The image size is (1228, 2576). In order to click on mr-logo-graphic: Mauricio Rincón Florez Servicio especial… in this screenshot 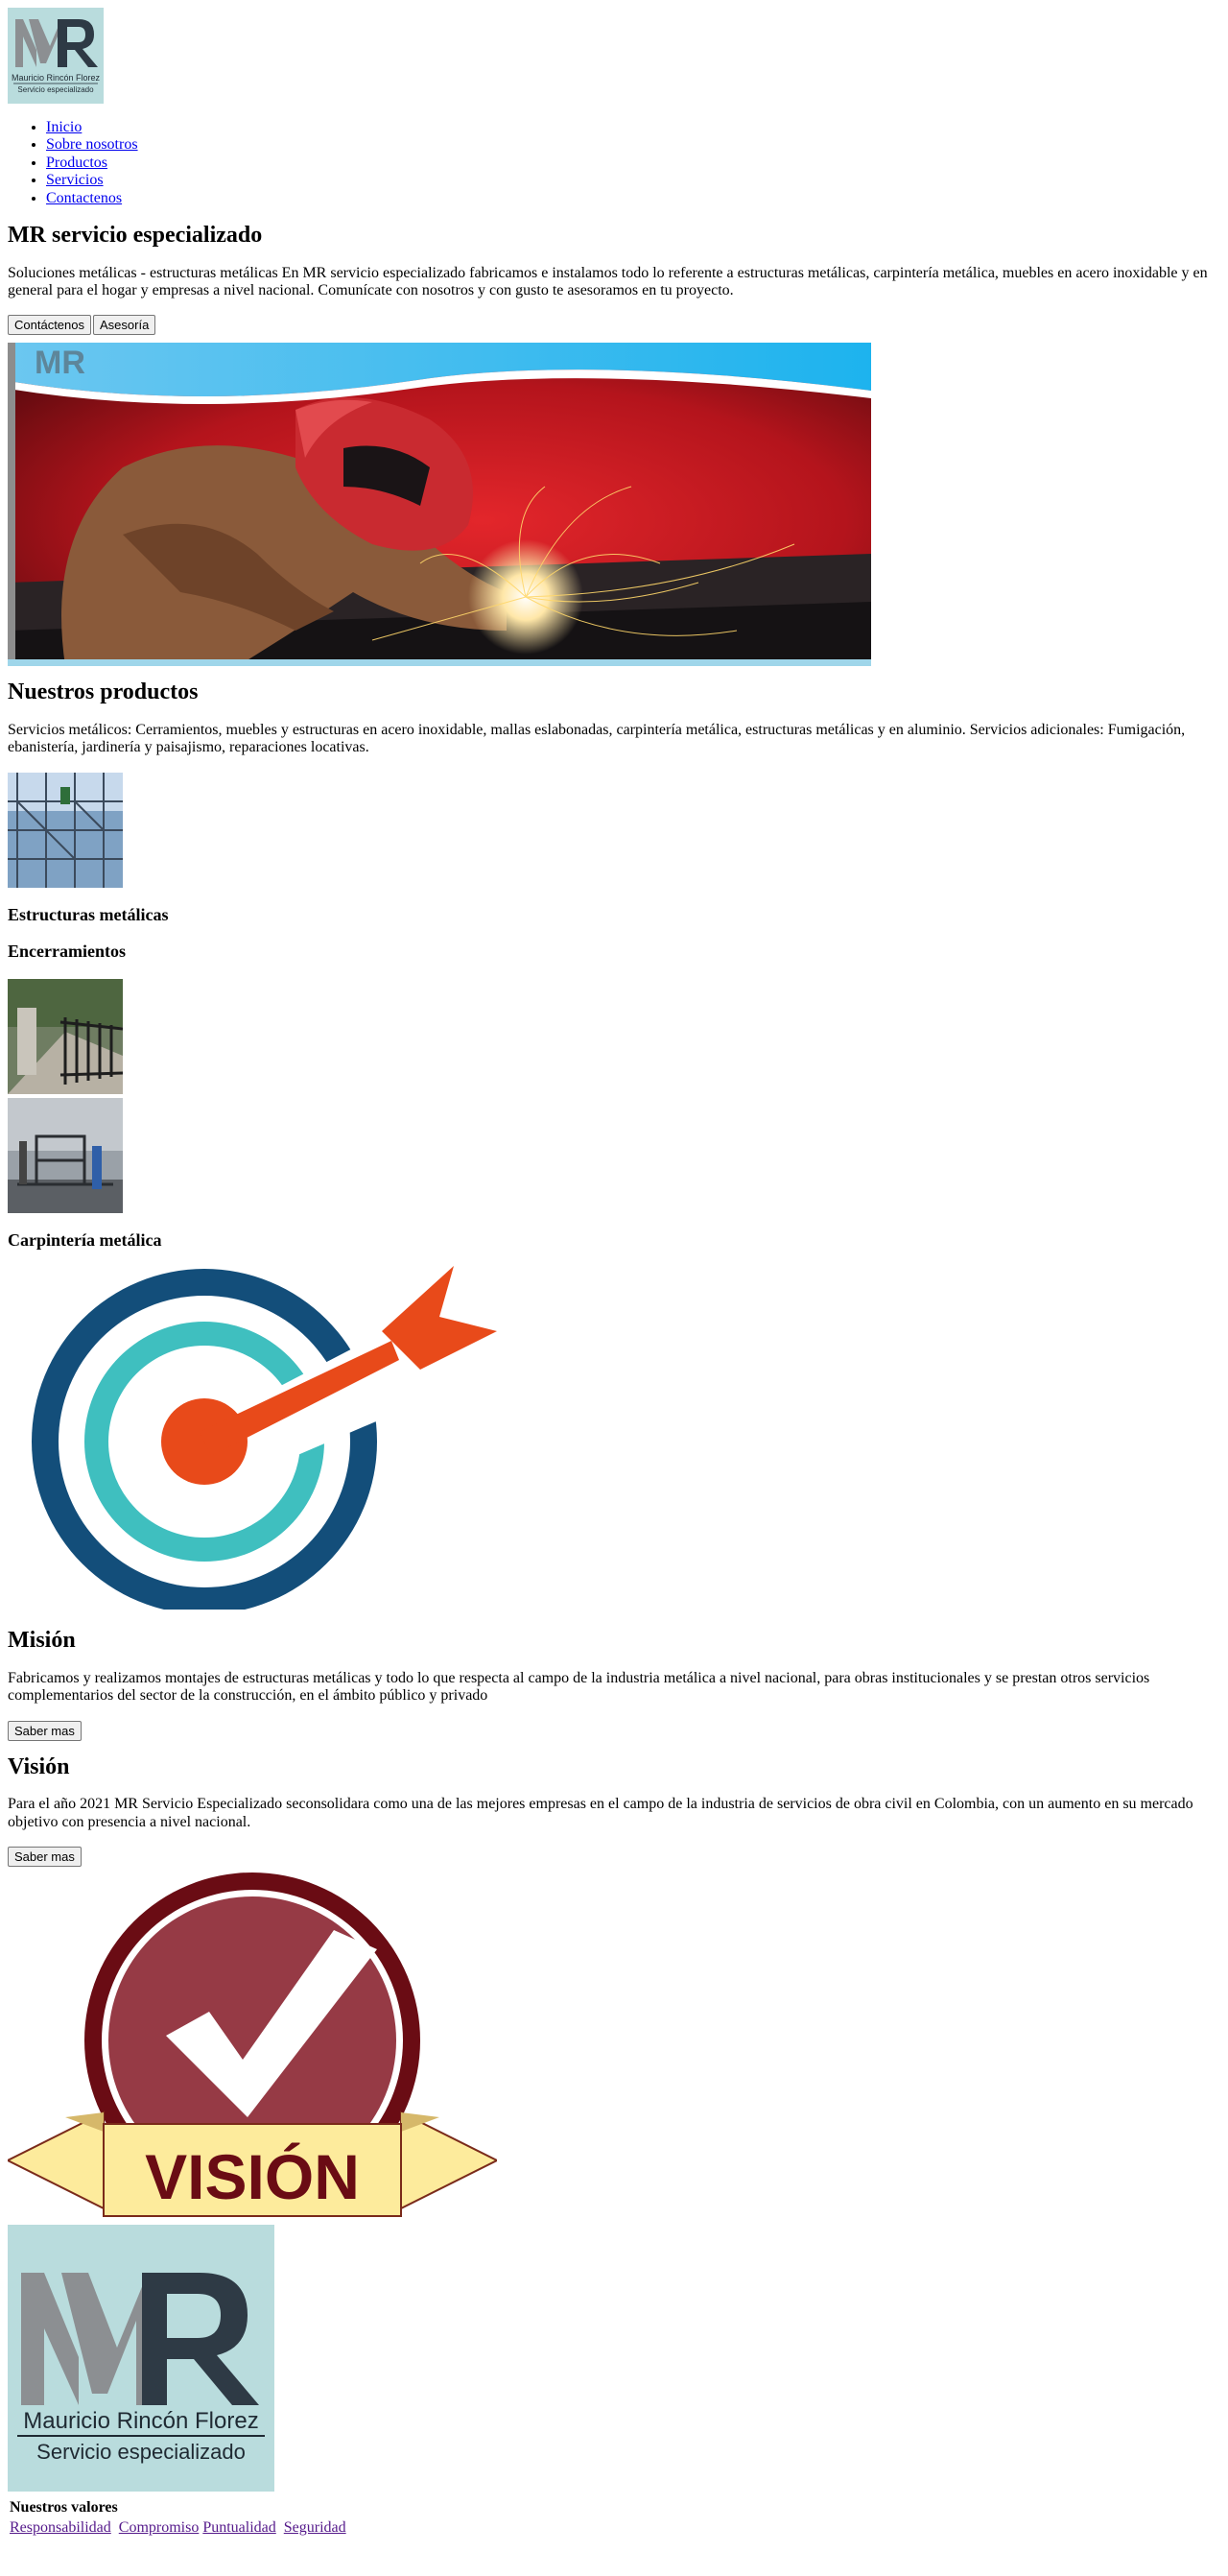, I will do `click(56, 56)`.